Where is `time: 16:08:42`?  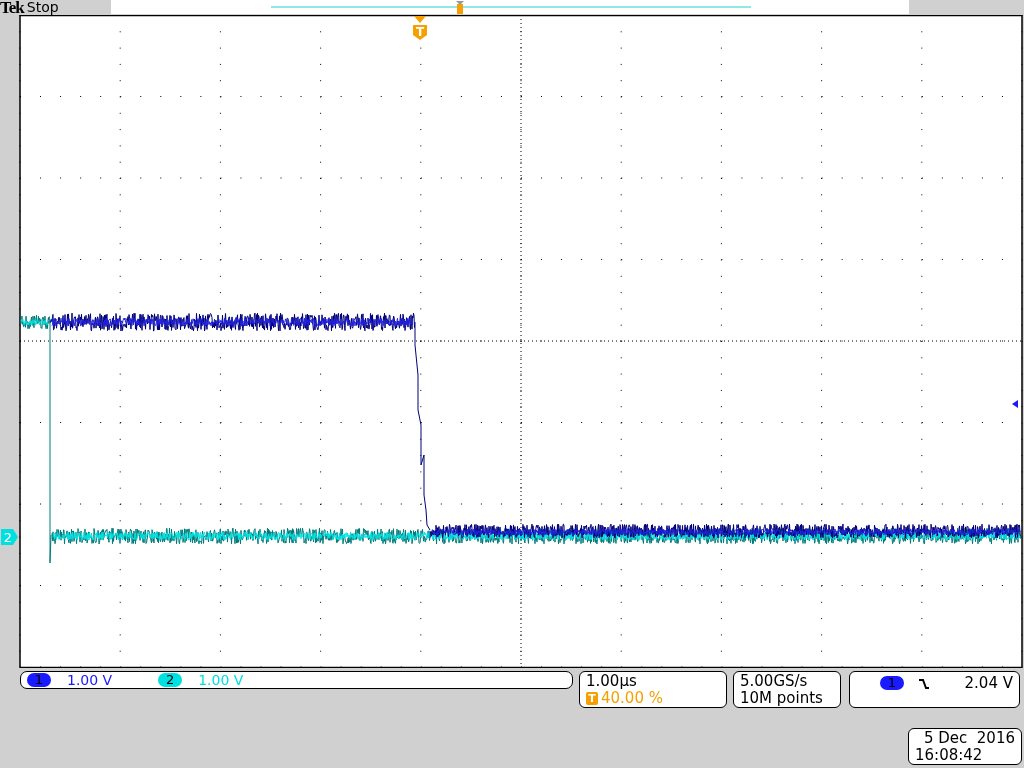 time: 16:08:42 is located at coordinates (949, 755).